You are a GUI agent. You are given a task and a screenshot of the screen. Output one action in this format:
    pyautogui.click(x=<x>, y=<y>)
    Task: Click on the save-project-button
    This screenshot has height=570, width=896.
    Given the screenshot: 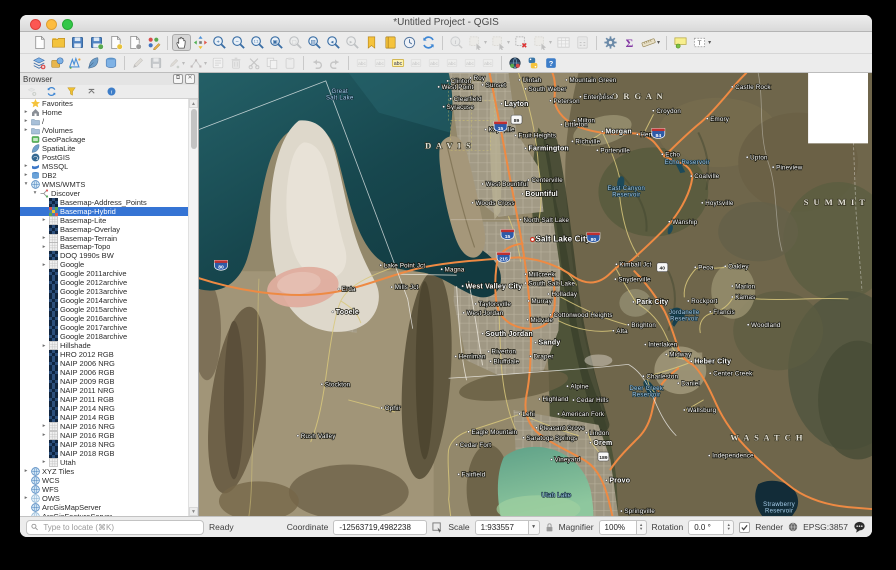 What is the action you would take?
    pyautogui.click(x=77, y=42)
    